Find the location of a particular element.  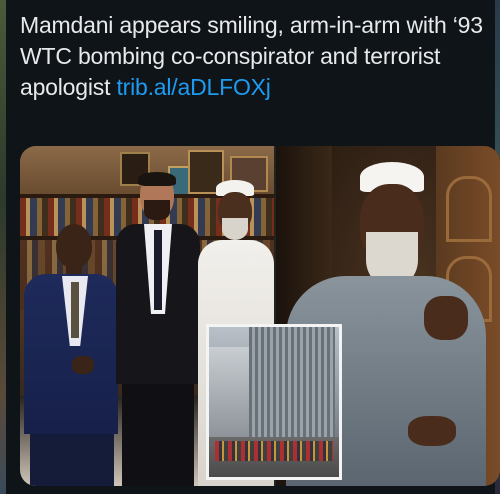

gesturing-hand is located at coordinates (446, 318).